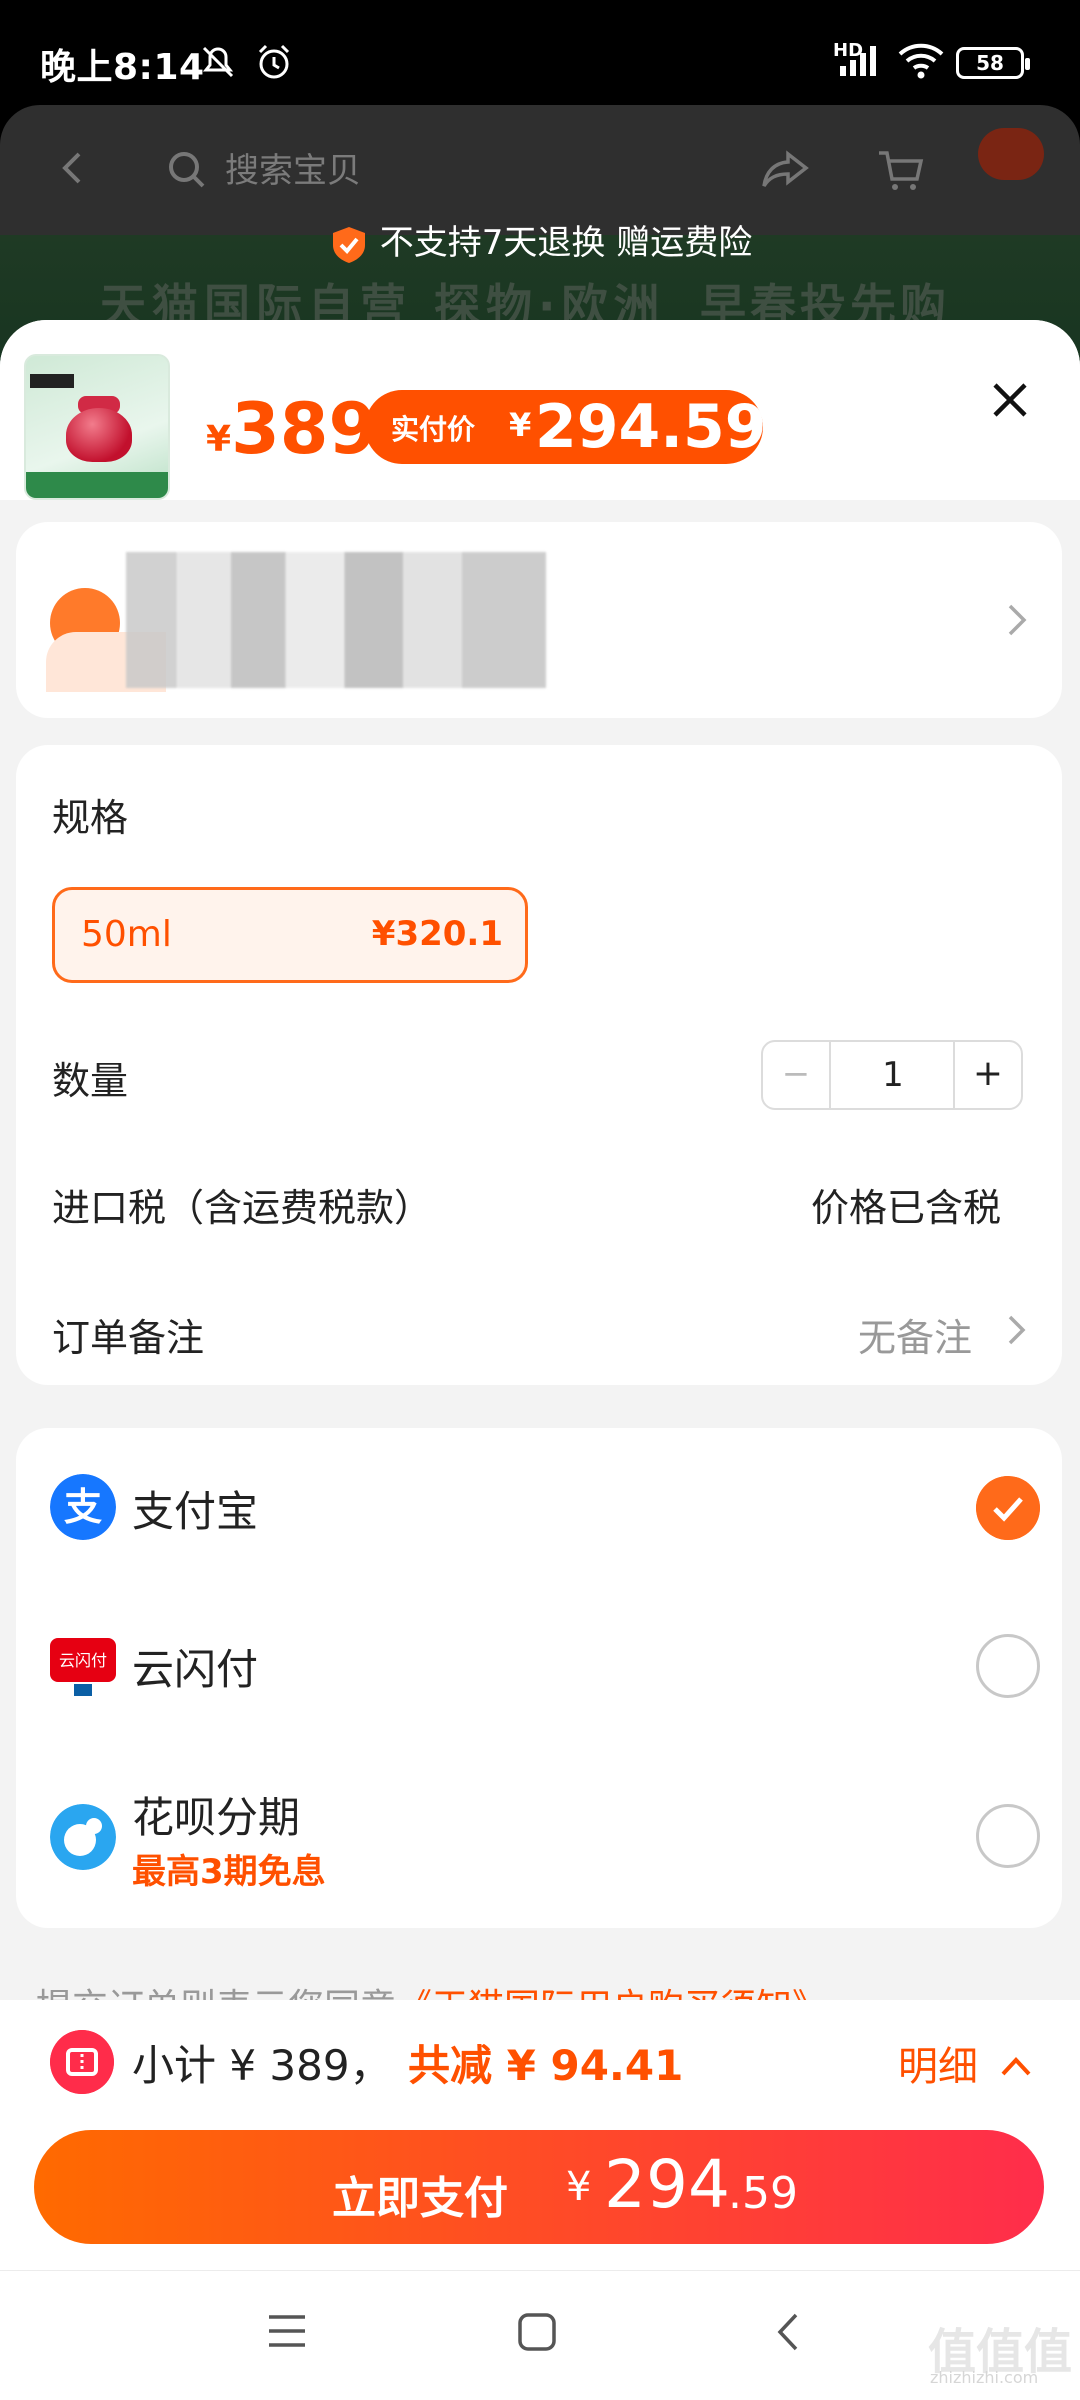 This screenshot has height=2400, width=1080. I want to click on address-redacted, so click(336, 620).